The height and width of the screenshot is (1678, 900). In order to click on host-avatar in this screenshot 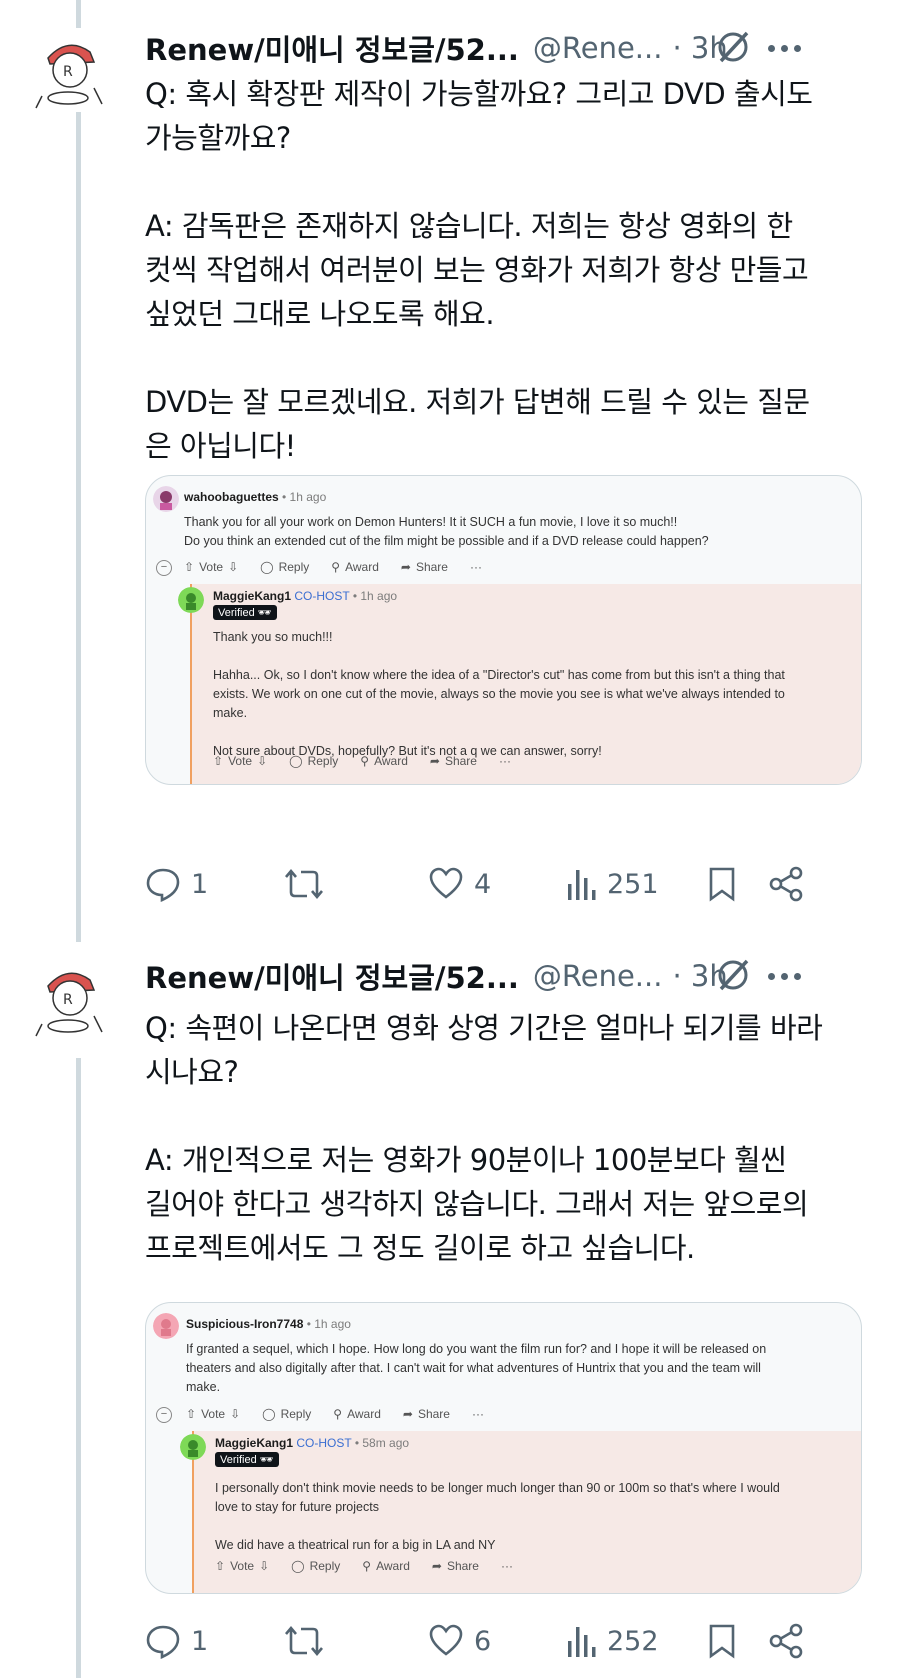, I will do `click(193, 1447)`.